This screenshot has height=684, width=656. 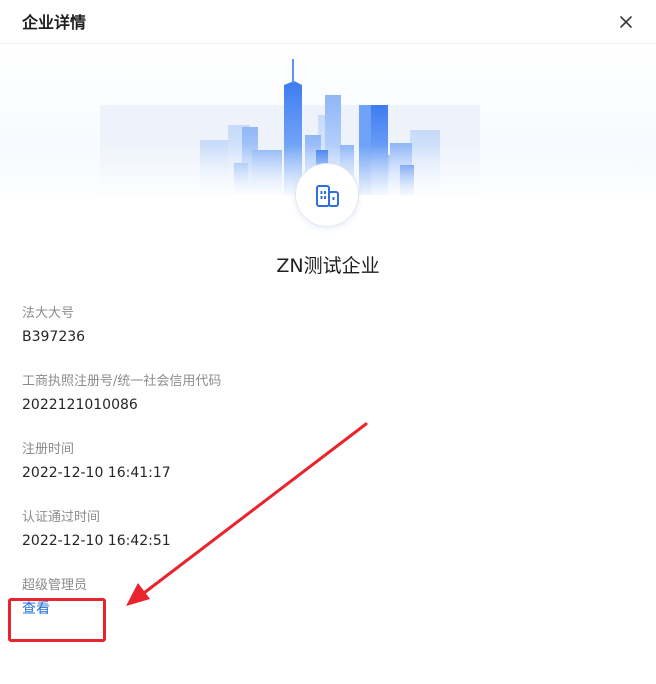 I want to click on company-logo, so click(x=327, y=195).